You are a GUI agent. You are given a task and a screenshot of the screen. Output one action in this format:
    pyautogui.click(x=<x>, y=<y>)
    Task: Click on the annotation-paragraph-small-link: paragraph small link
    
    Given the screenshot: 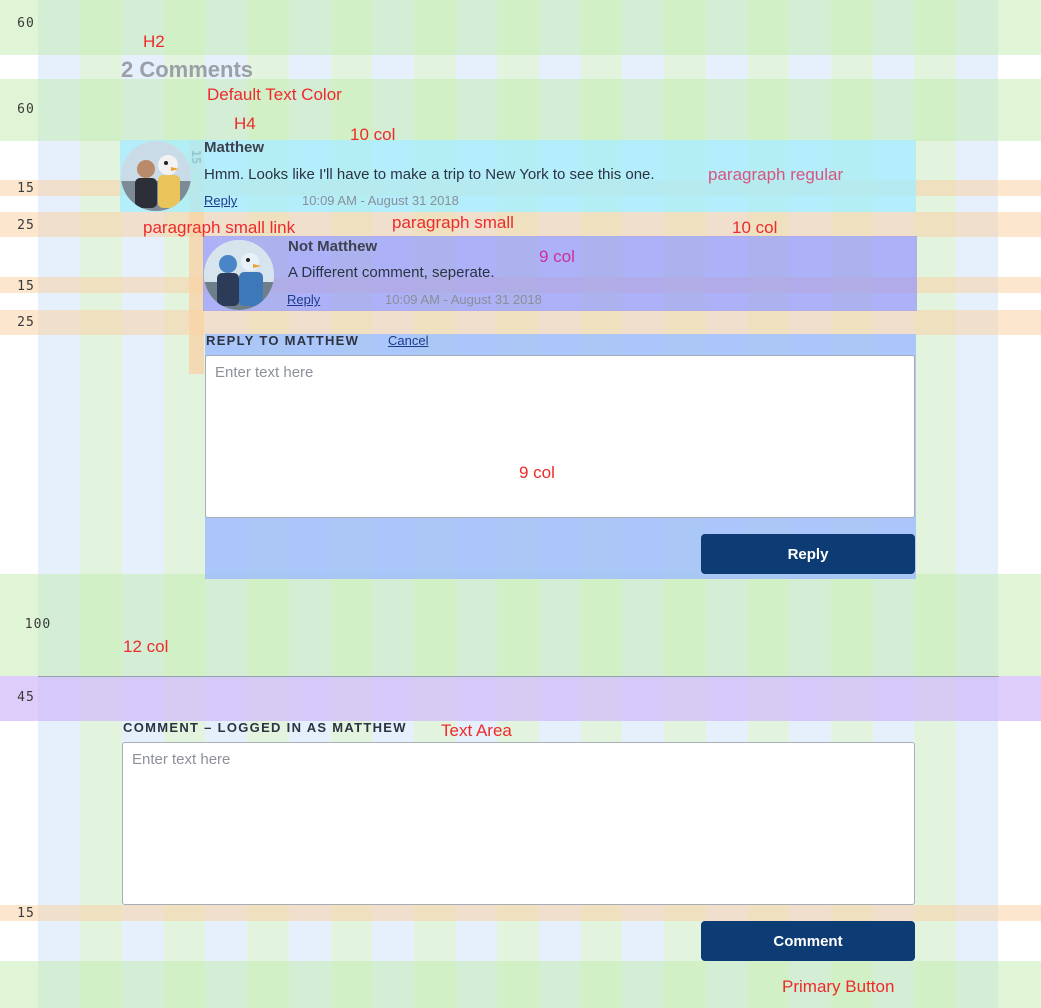 What is the action you would take?
    pyautogui.click(x=219, y=227)
    